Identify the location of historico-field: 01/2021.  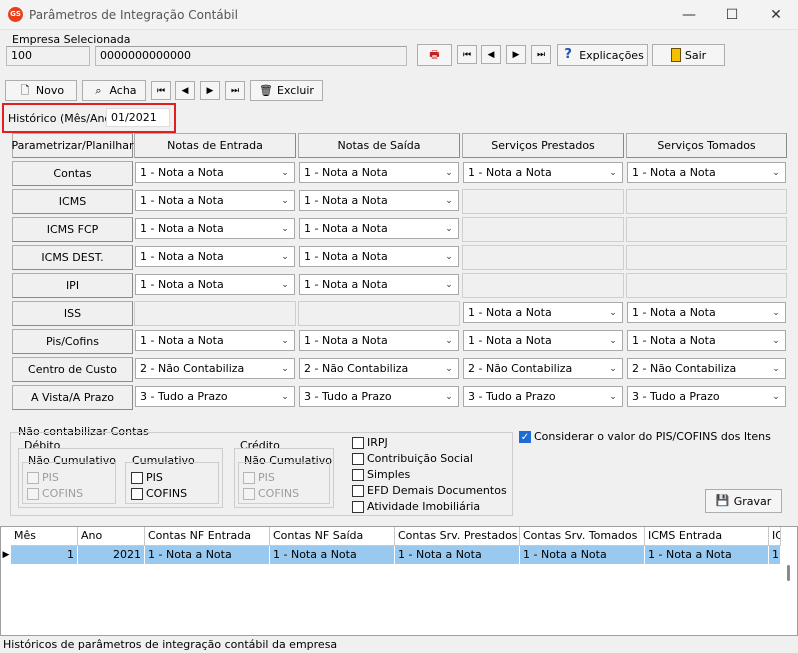
(138, 117).